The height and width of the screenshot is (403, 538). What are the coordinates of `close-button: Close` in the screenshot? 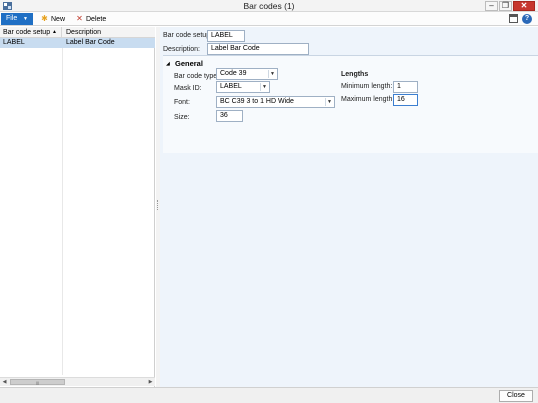 It's located at (516, 396).